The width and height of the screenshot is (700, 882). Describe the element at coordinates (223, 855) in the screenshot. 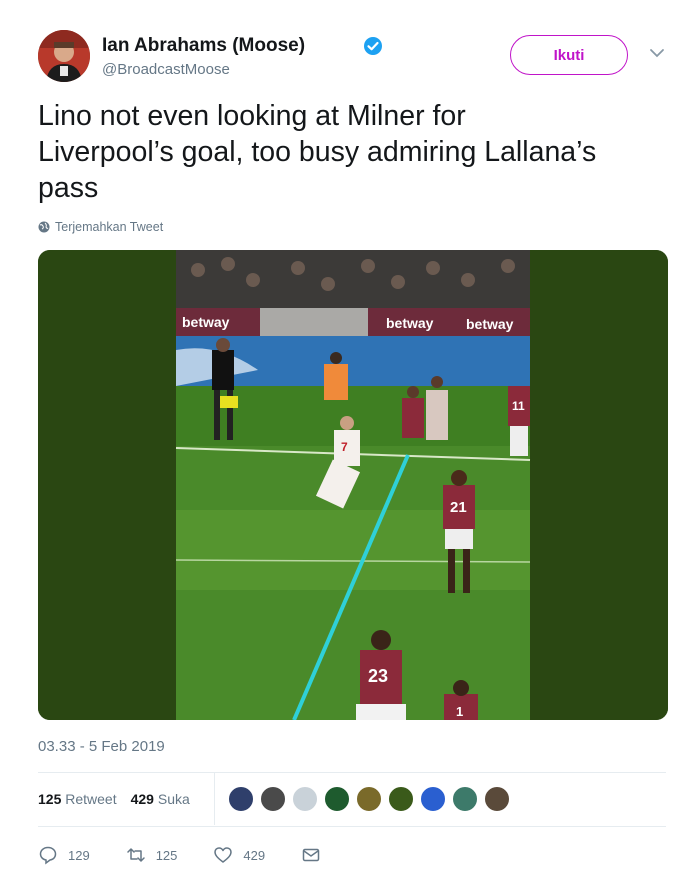

I see `heart-icon` at that location.